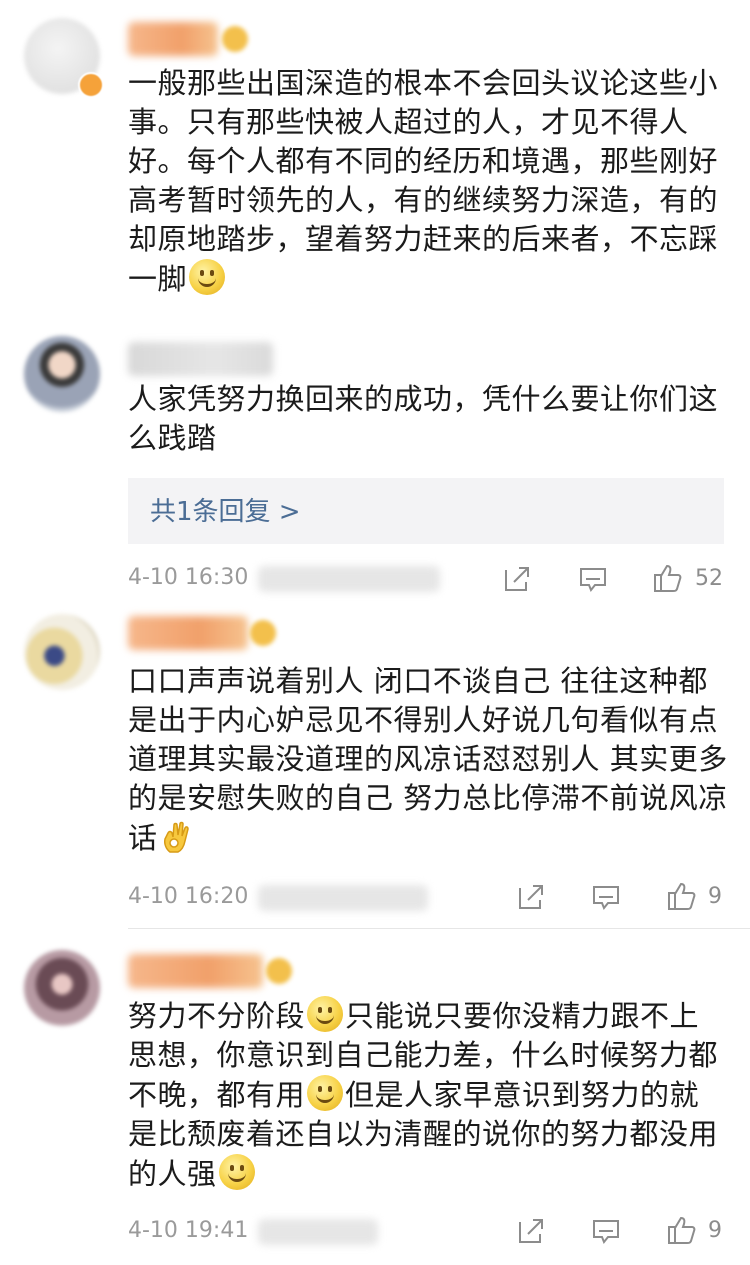  I want to click on member-crown-icon, so click(279, 971).